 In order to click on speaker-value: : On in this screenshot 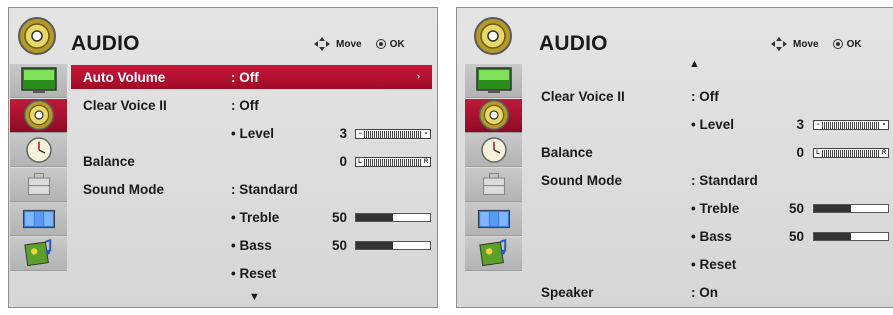, I will do `click(704, 292)`.